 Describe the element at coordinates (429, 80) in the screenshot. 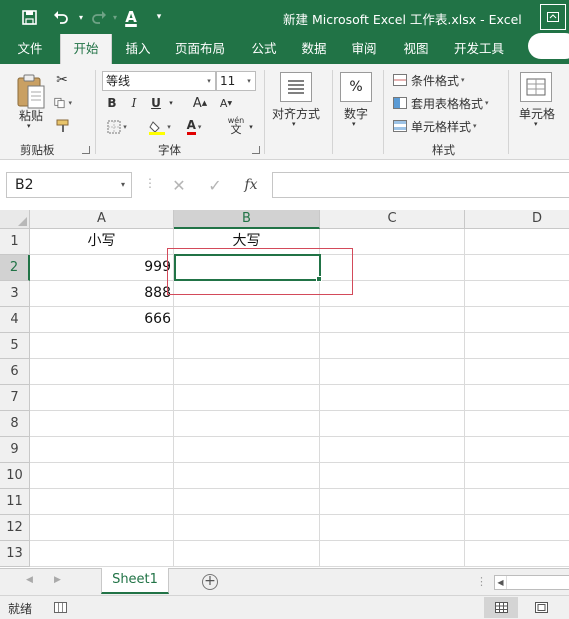

I see `conditional-formatting-button: 条件格式 ▾` at that location.